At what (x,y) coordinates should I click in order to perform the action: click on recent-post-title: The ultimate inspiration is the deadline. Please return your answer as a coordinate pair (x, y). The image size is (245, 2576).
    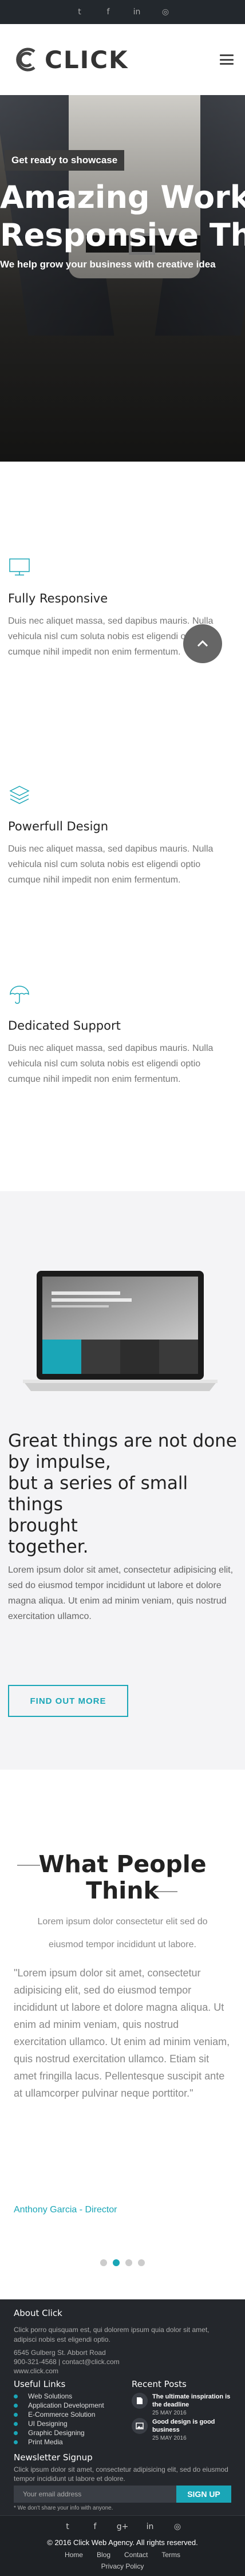
    Looking at the image, I should click on (193, 2401).